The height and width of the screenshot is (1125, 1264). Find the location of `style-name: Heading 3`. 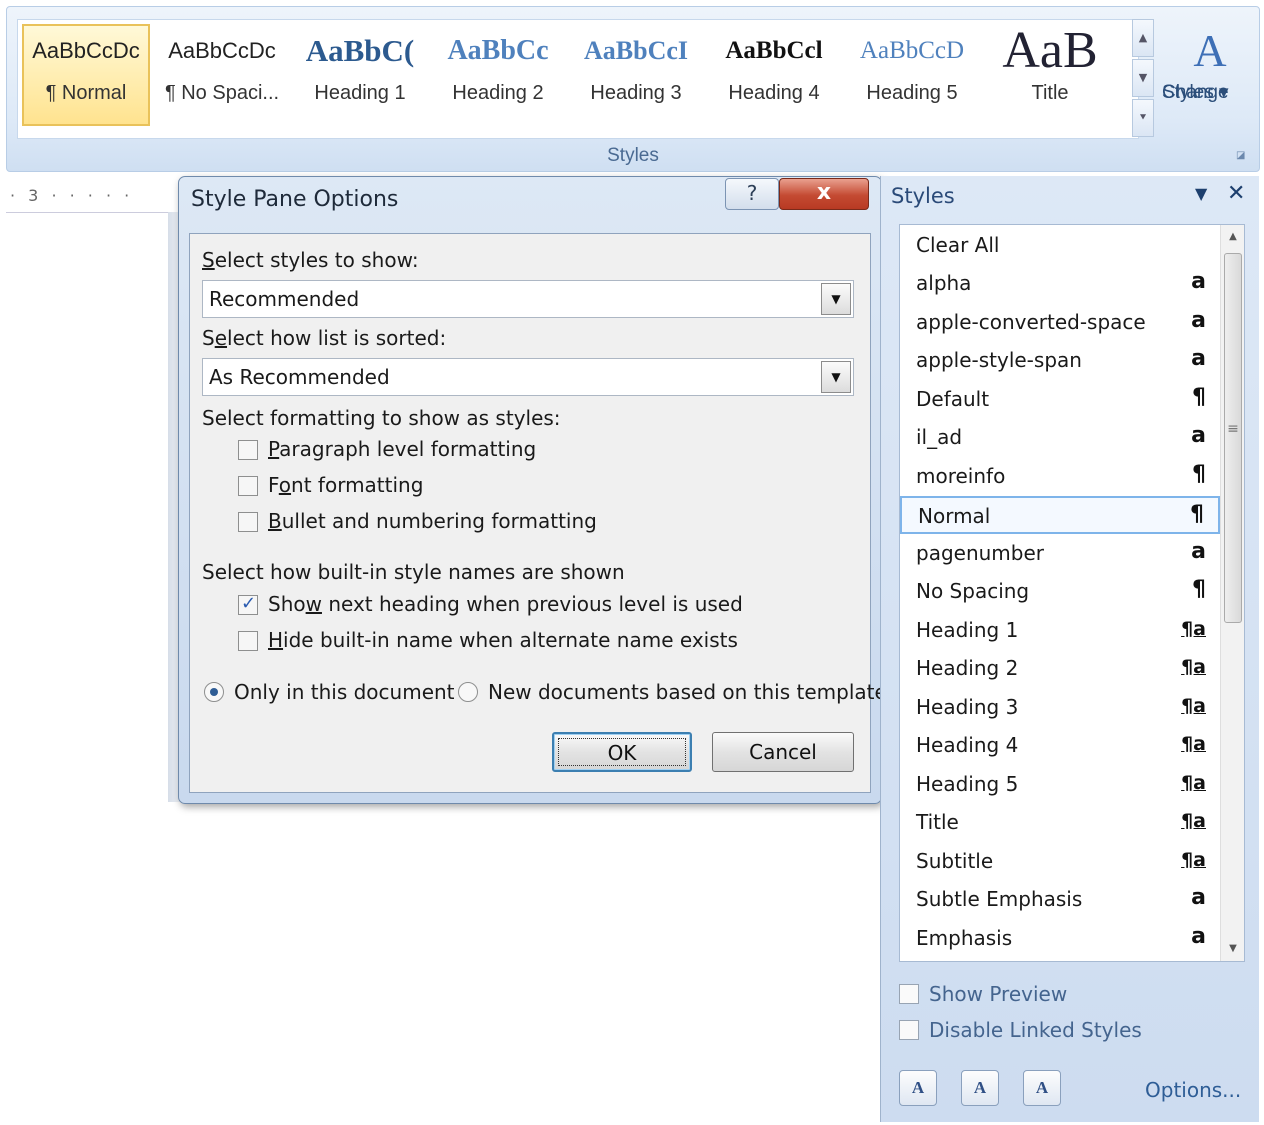

style-name: Heading 3 is located at coordinates (636, 93).